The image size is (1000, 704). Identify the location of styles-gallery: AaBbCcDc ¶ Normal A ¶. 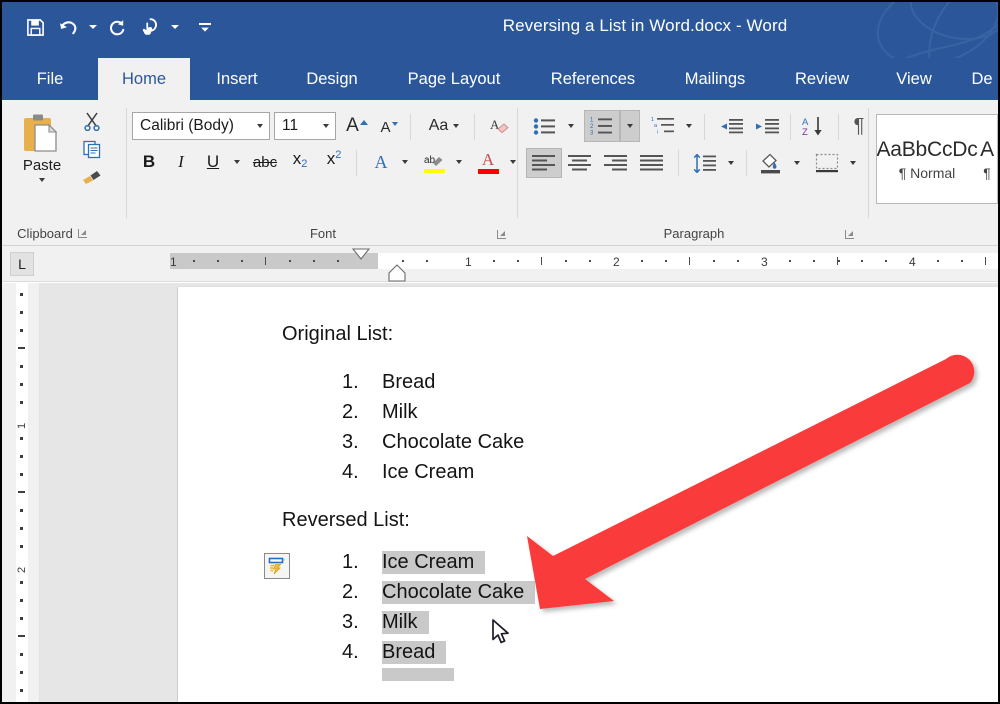
(937, 159).